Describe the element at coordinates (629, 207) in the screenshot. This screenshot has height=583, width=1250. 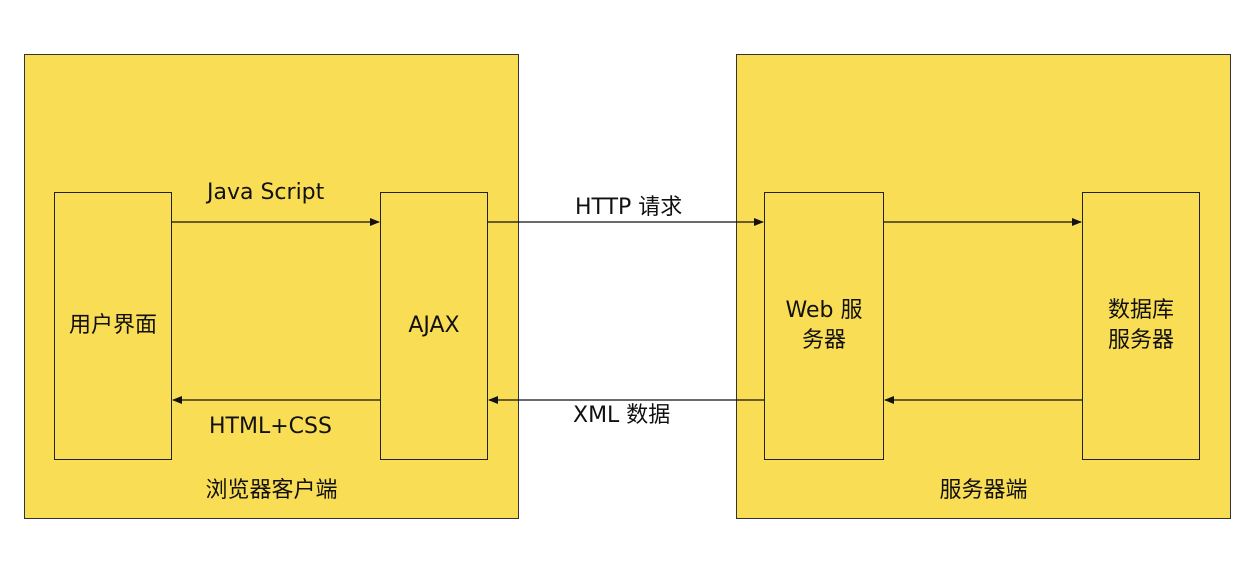
I see `edge-label-http-request: HTTP 请求` at that location.